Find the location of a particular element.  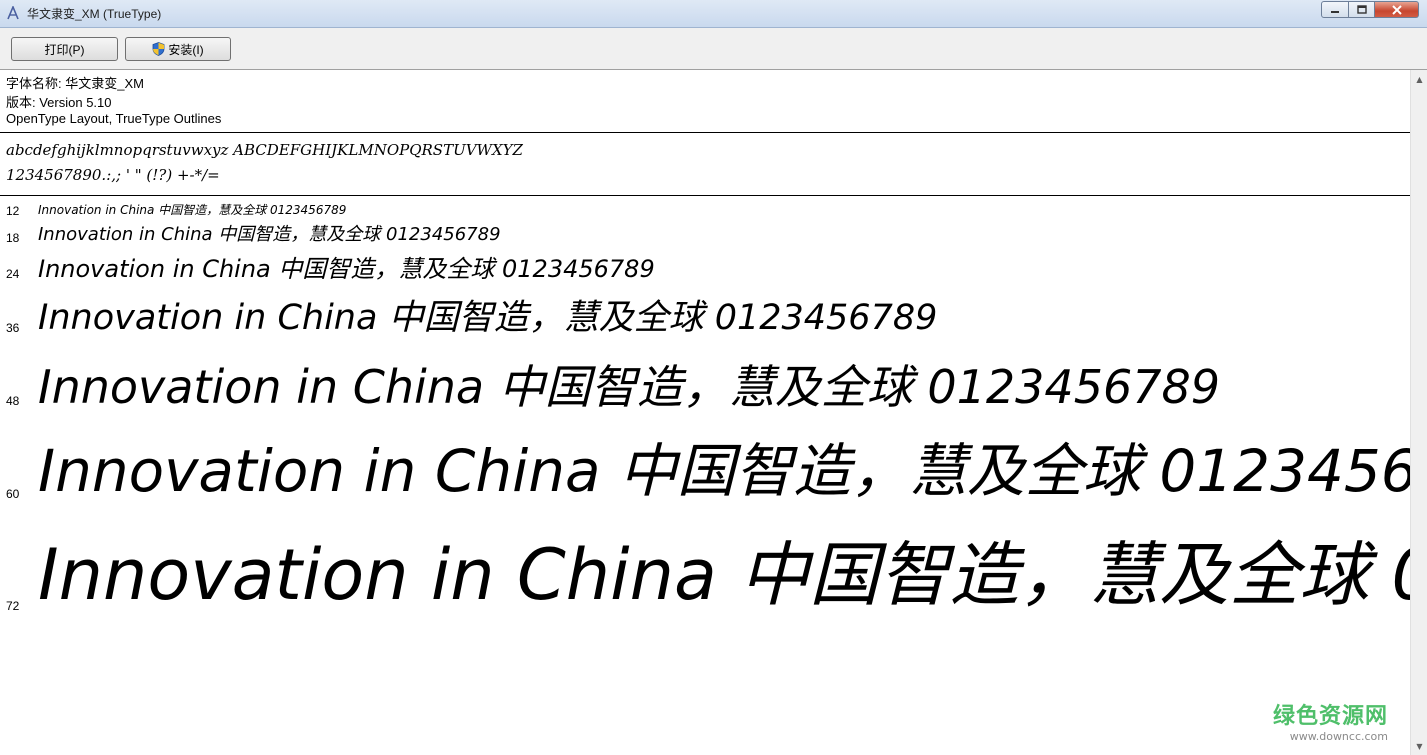

print-button: 打印(P) is located at coordinates (64, 49).